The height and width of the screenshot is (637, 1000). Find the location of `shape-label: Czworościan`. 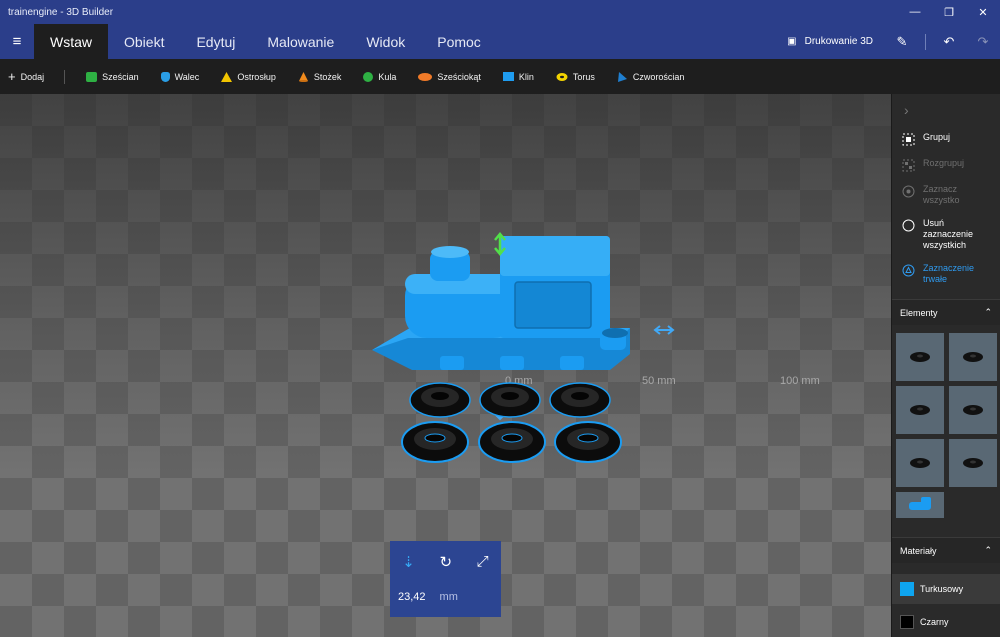

shape-label: Czworościan is located at coordinates (658, 76).